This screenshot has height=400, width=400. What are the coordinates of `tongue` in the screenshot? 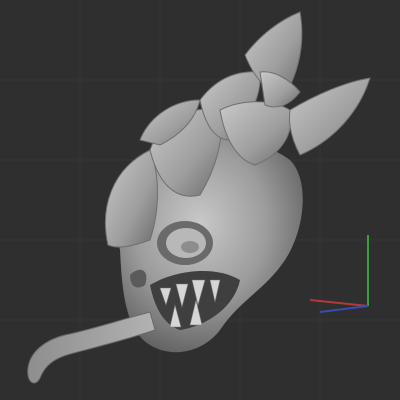 It's located at (91, 347).